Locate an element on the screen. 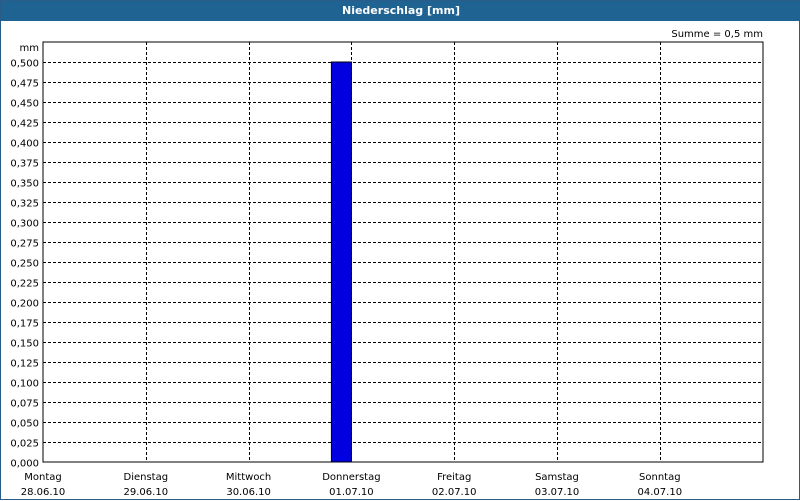  y-tick-label: 0,400 is located at coordinates (24, 144).